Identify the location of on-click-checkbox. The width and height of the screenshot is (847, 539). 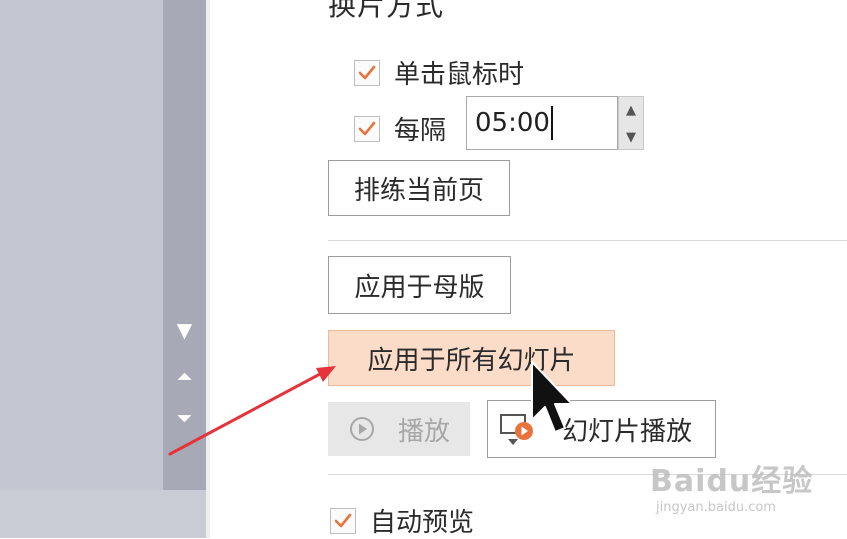
(367, 72).